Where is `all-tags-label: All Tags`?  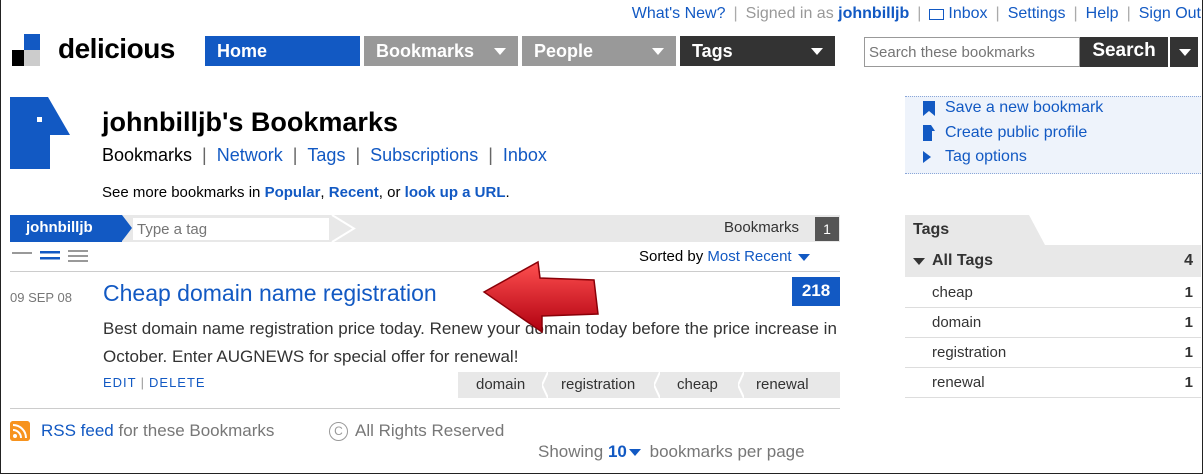
all-tags-label: All Tags is located at coordinates (963, 260).